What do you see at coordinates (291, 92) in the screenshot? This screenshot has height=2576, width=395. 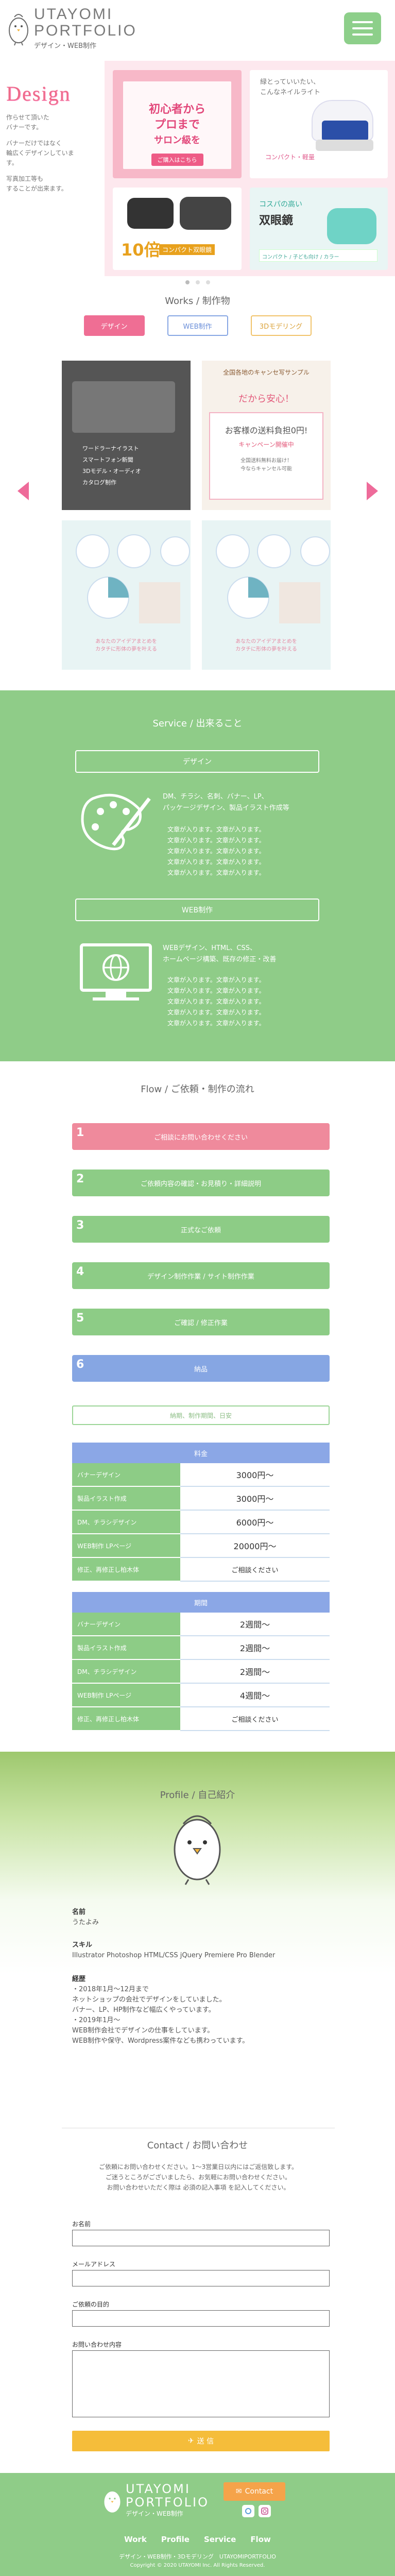 I see `banner-text: こんなネイルライト` at bounding box center [291, 92].